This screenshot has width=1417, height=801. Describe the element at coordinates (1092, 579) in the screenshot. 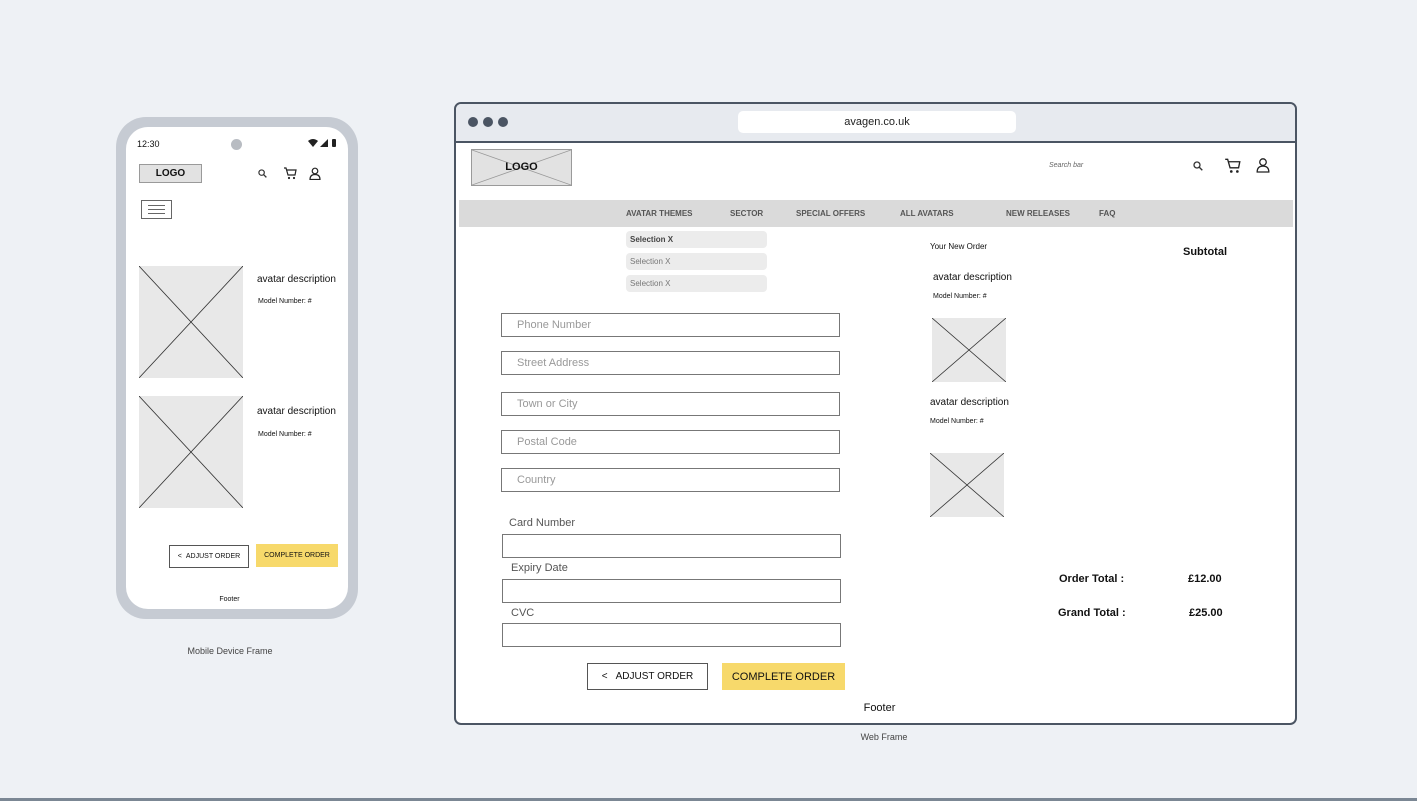

I see `order-total-label: Order Total :` at that location.